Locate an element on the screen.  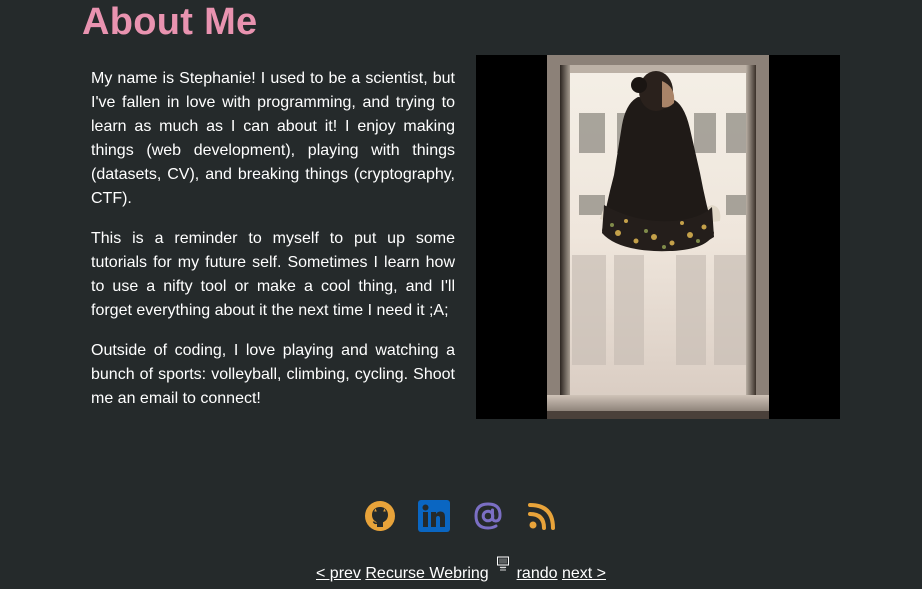
rss-icon is located at coordinates (541, 516).